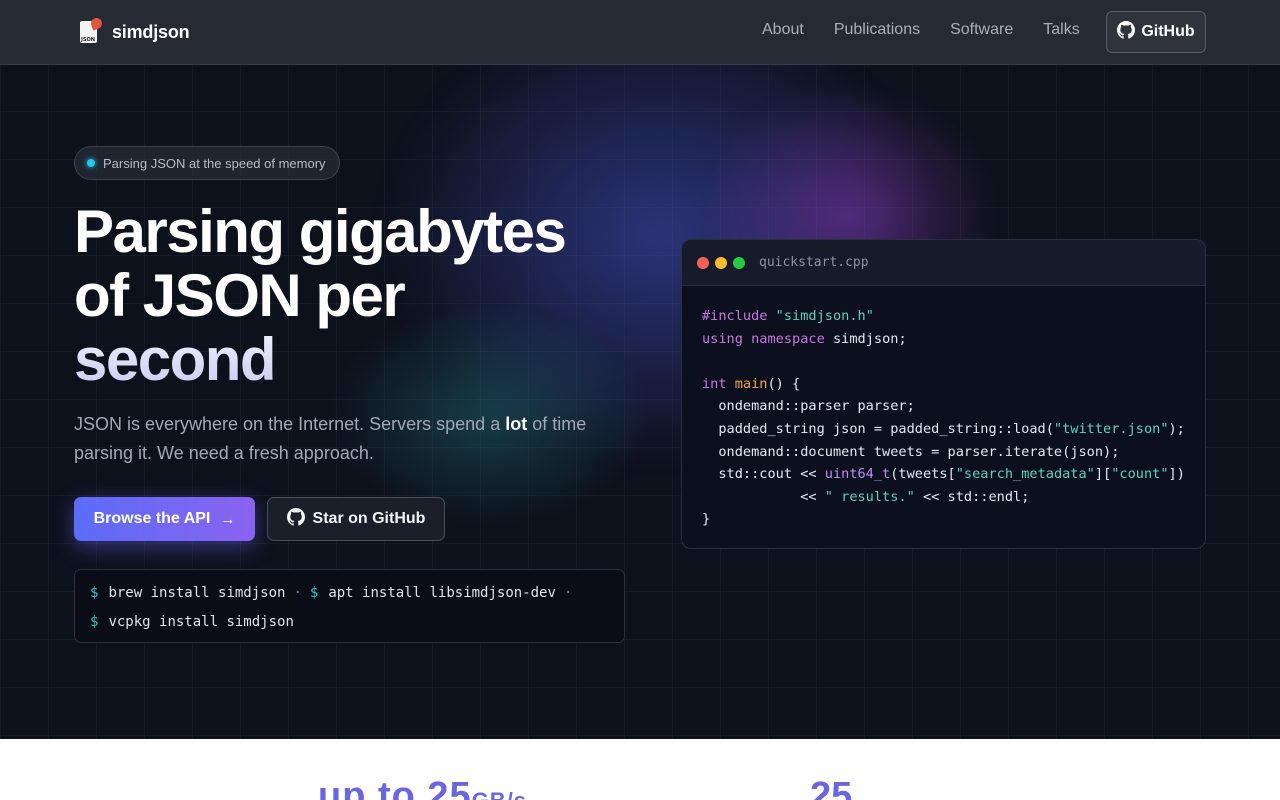 Image resolution: width=1280 pixels, height=800 pixels. Describe the element at coordinates (91, 31) in the screenshot. I see `simdjson-logo-icon: JSON` at that location.